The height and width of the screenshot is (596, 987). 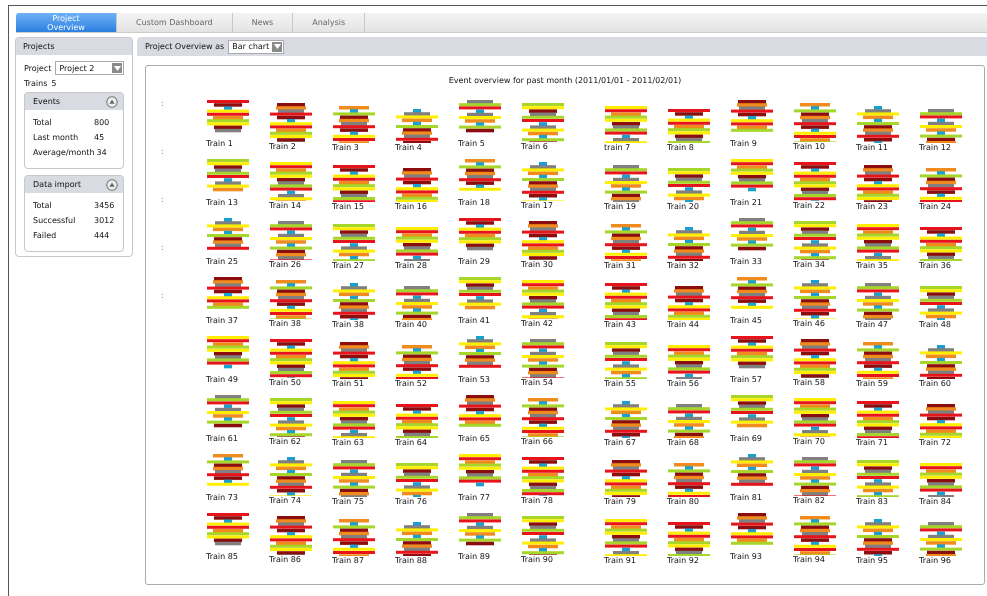 What do you see at coordinates (683, 265) in the screenshot?
I see `train-label: Train 32` at bounding box center [683, 265].